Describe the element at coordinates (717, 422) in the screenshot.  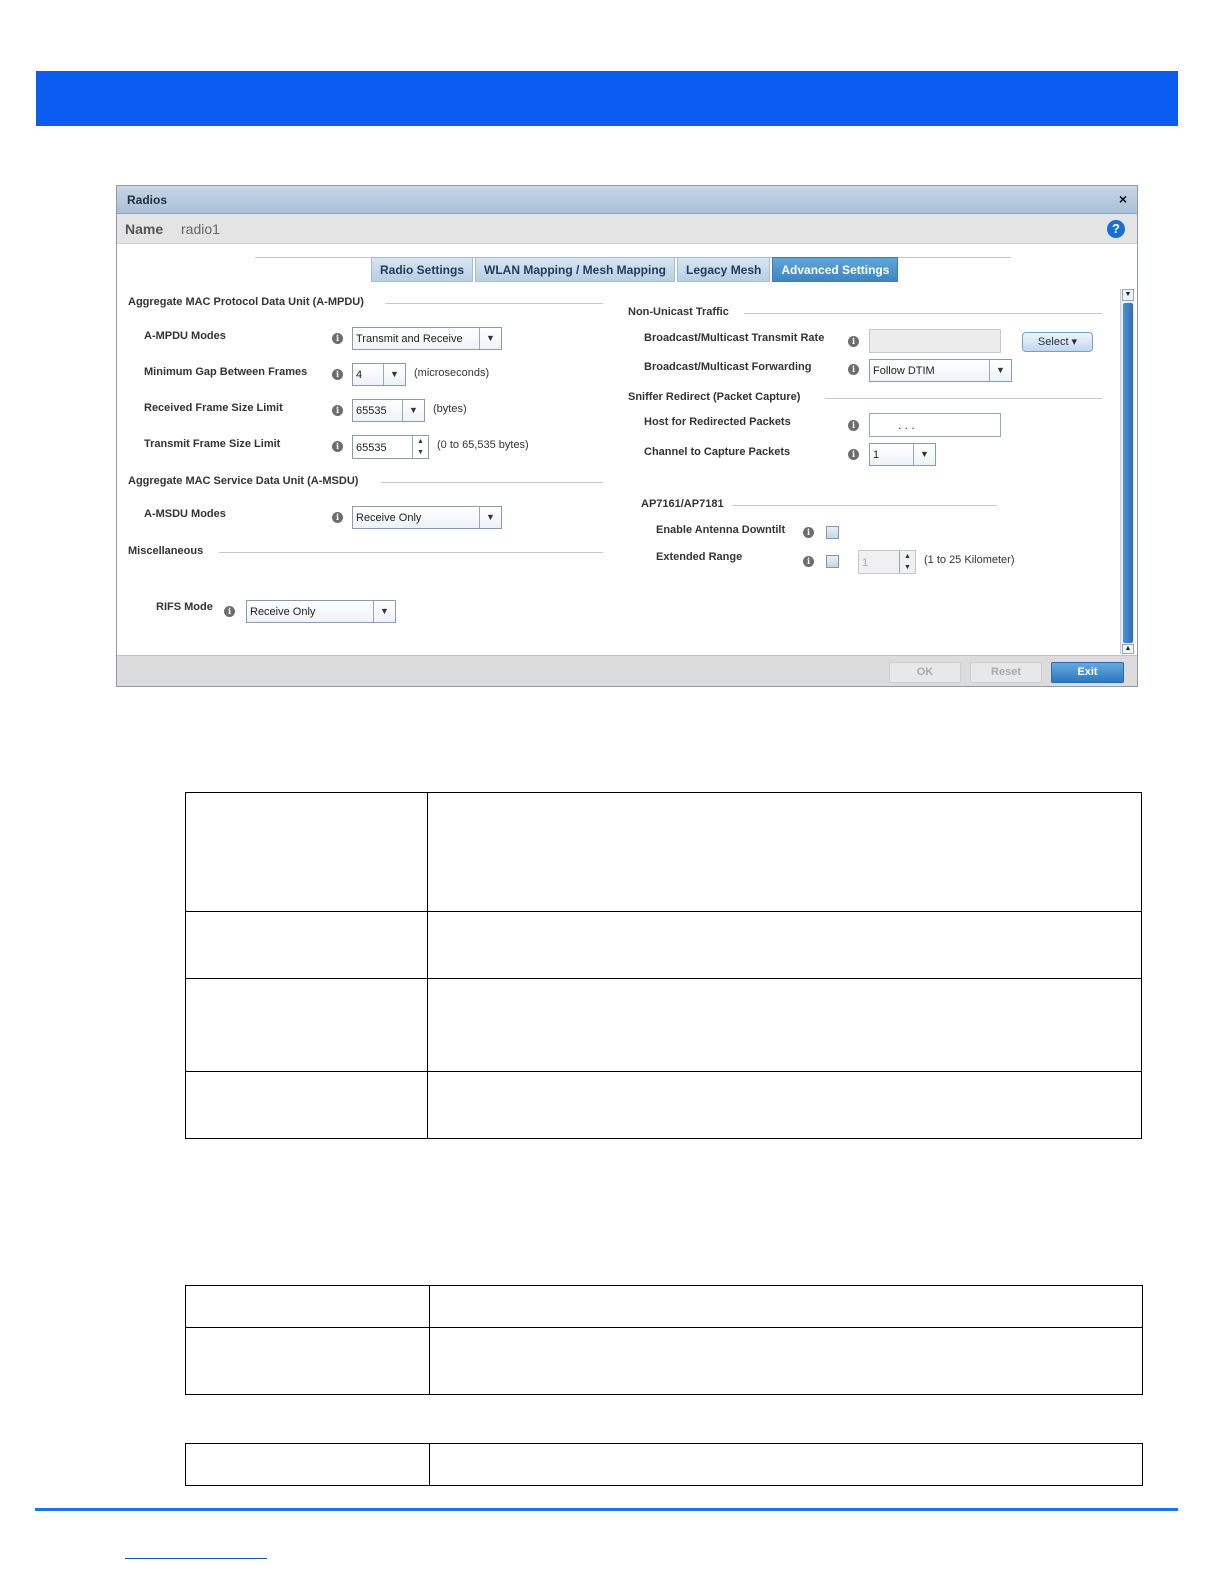
I see `host-label: Host for Redirected Packets` at that location.